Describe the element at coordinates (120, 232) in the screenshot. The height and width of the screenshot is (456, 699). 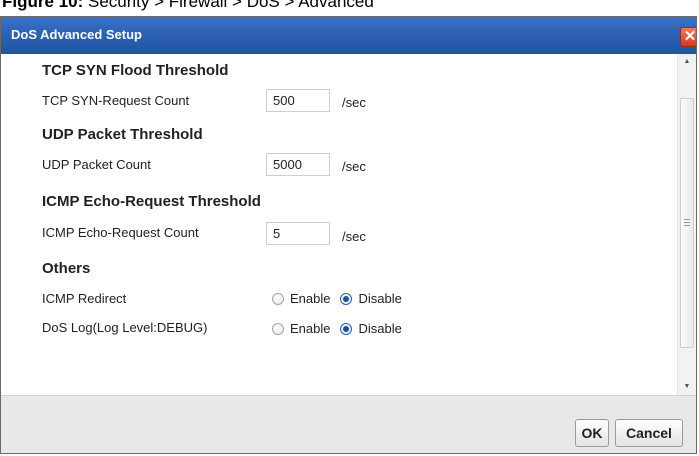
I see `icmp-label: ICMP Echo-Request Count` at that location.